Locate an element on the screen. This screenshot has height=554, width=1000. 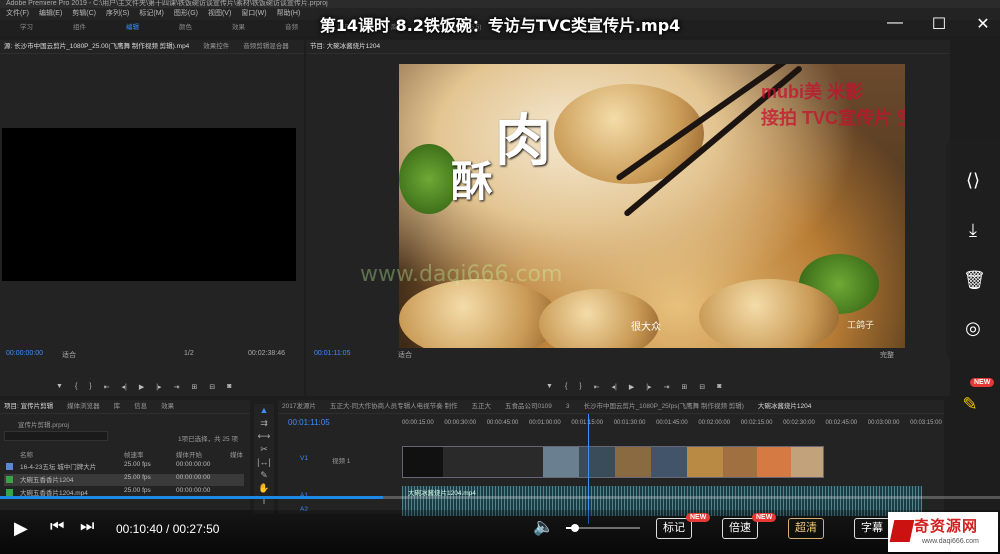
close-icon: ✕ is located at coordinates (983, 24).